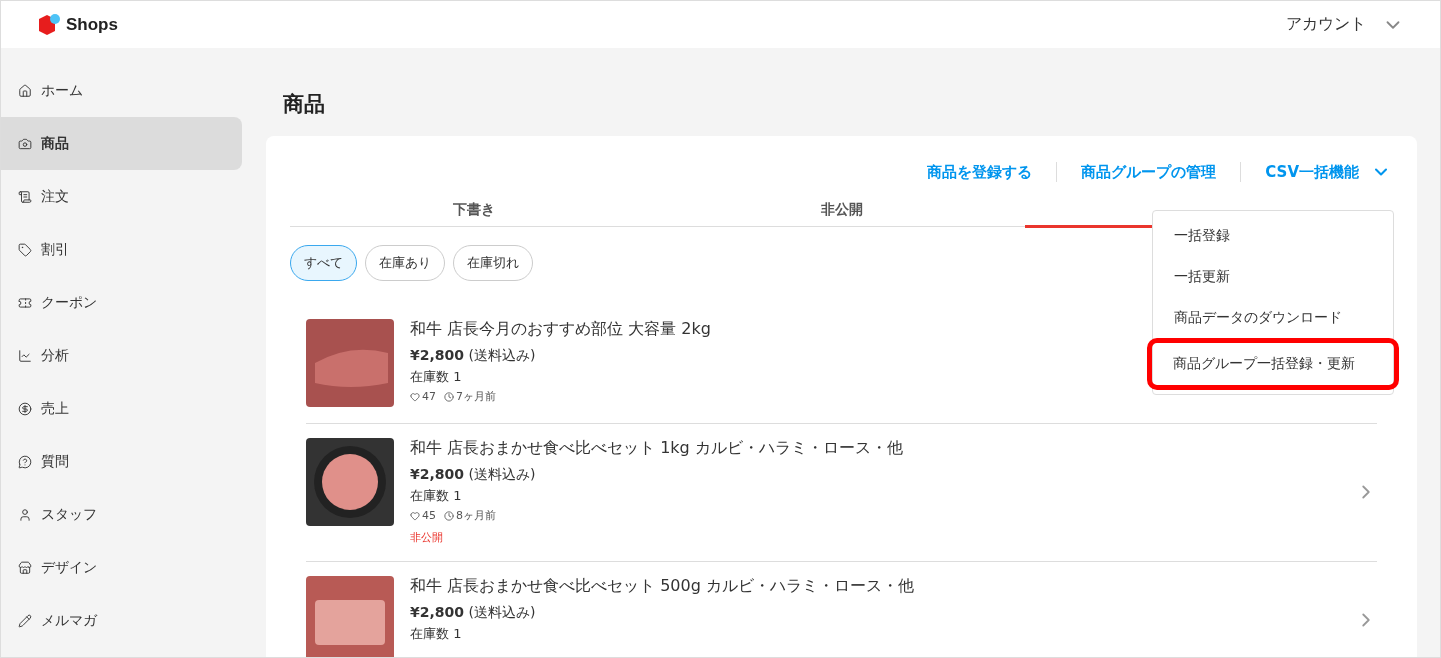  I want to click on menu-item: 一括登録, so click(1273, 235).